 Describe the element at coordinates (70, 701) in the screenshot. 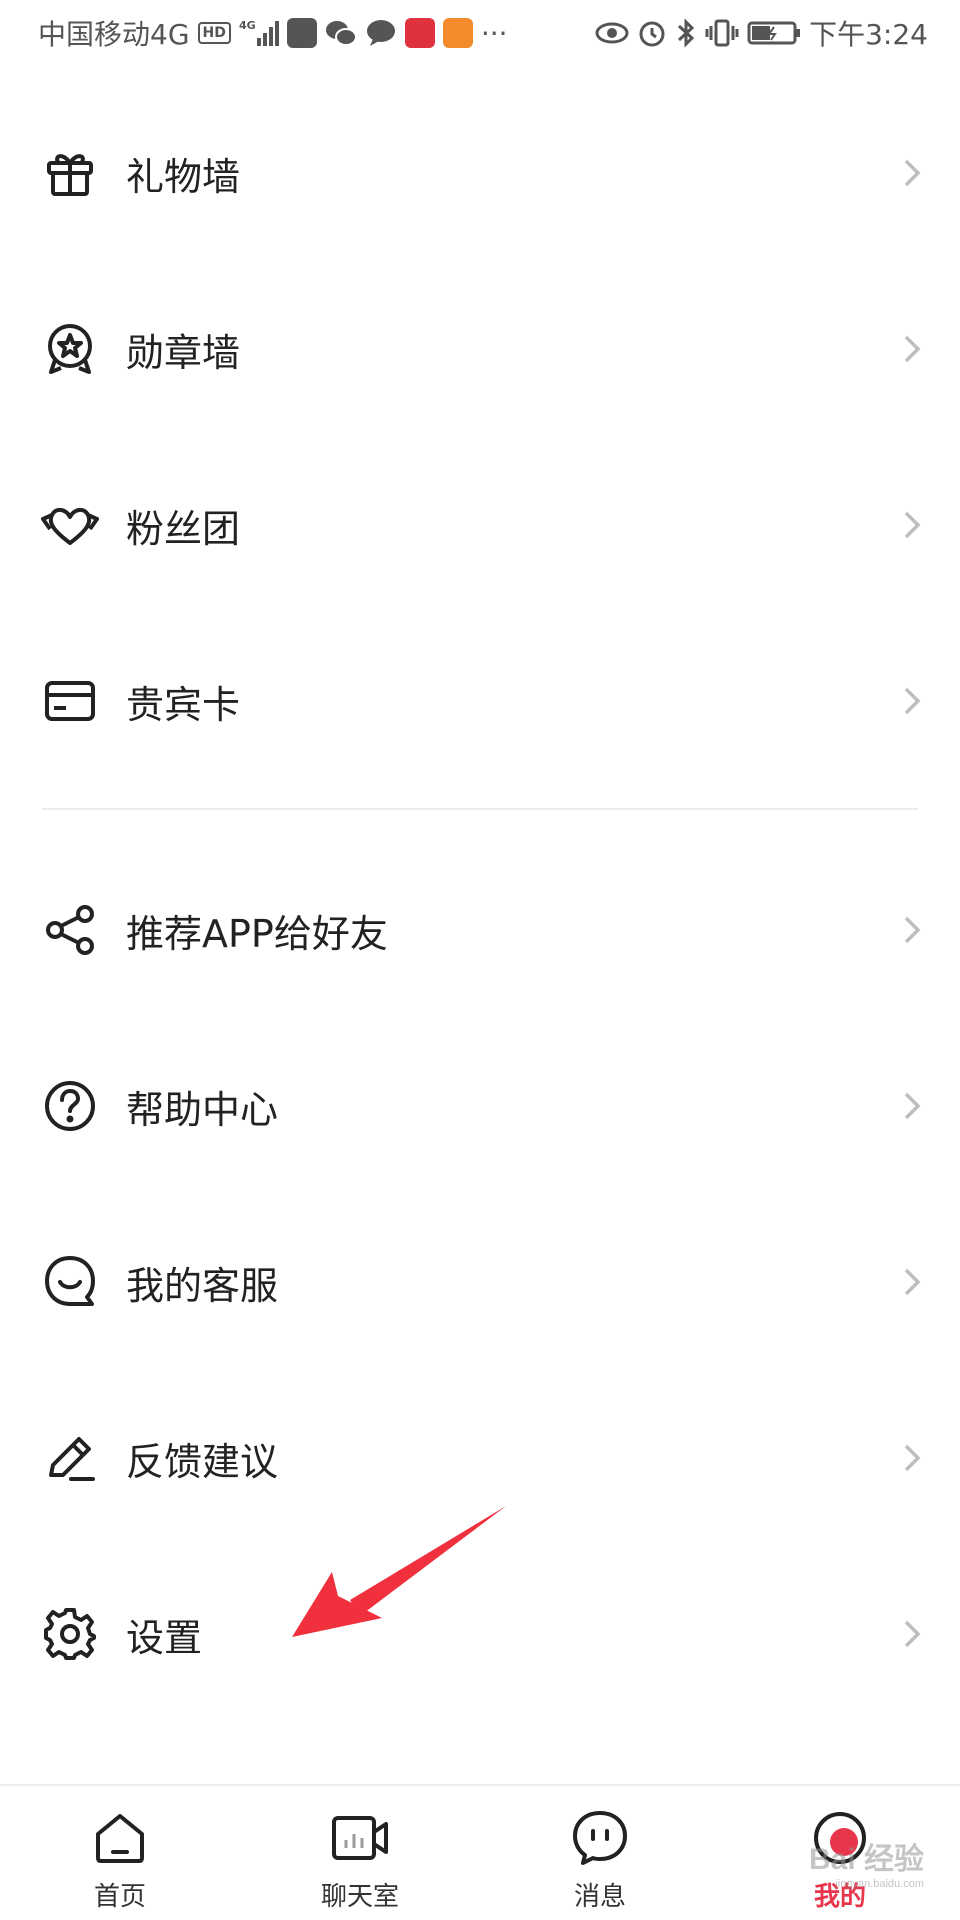

I see `card-icon` at that location.